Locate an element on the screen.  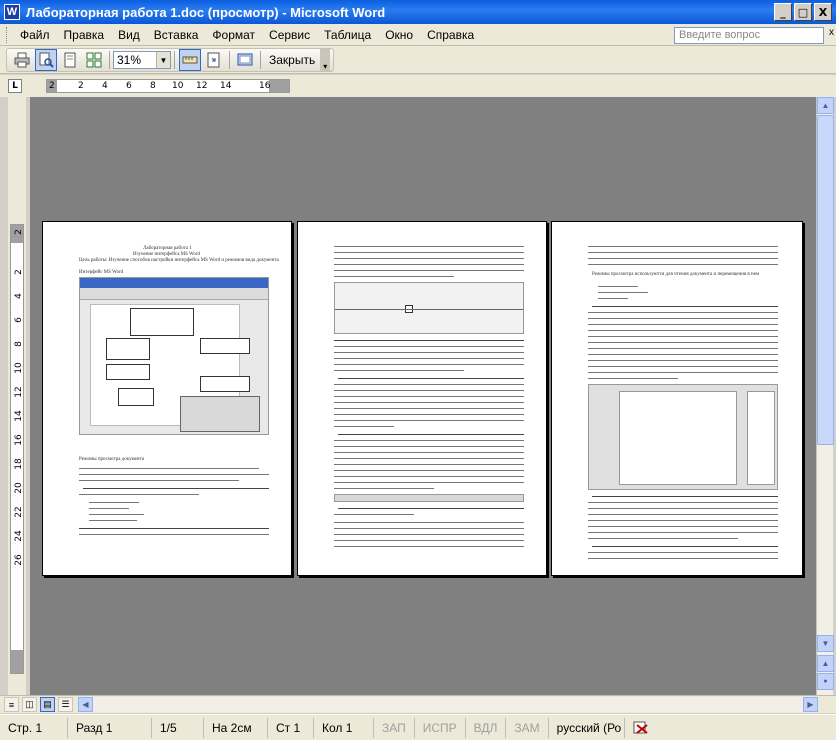
ruler-tick: 26 is located at coordinates (19, 560).